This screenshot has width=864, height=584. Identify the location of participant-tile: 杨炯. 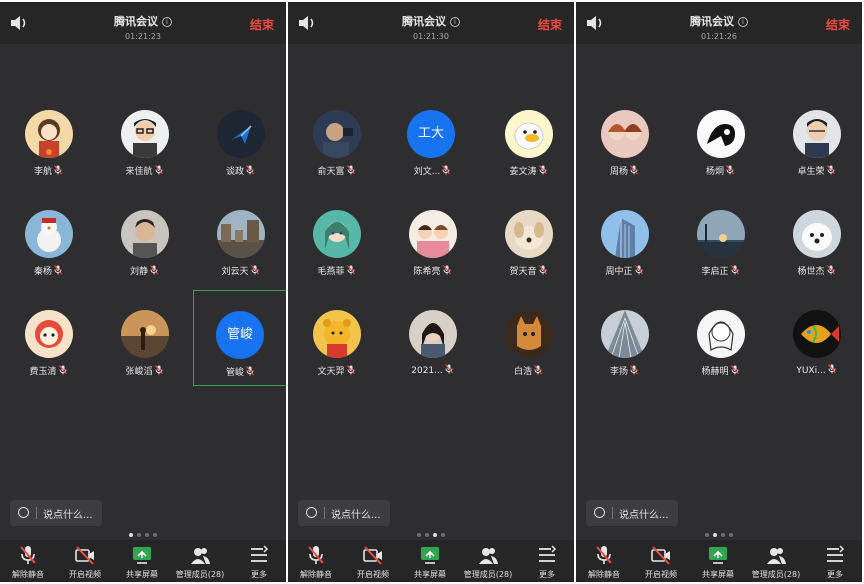
(720, 148).